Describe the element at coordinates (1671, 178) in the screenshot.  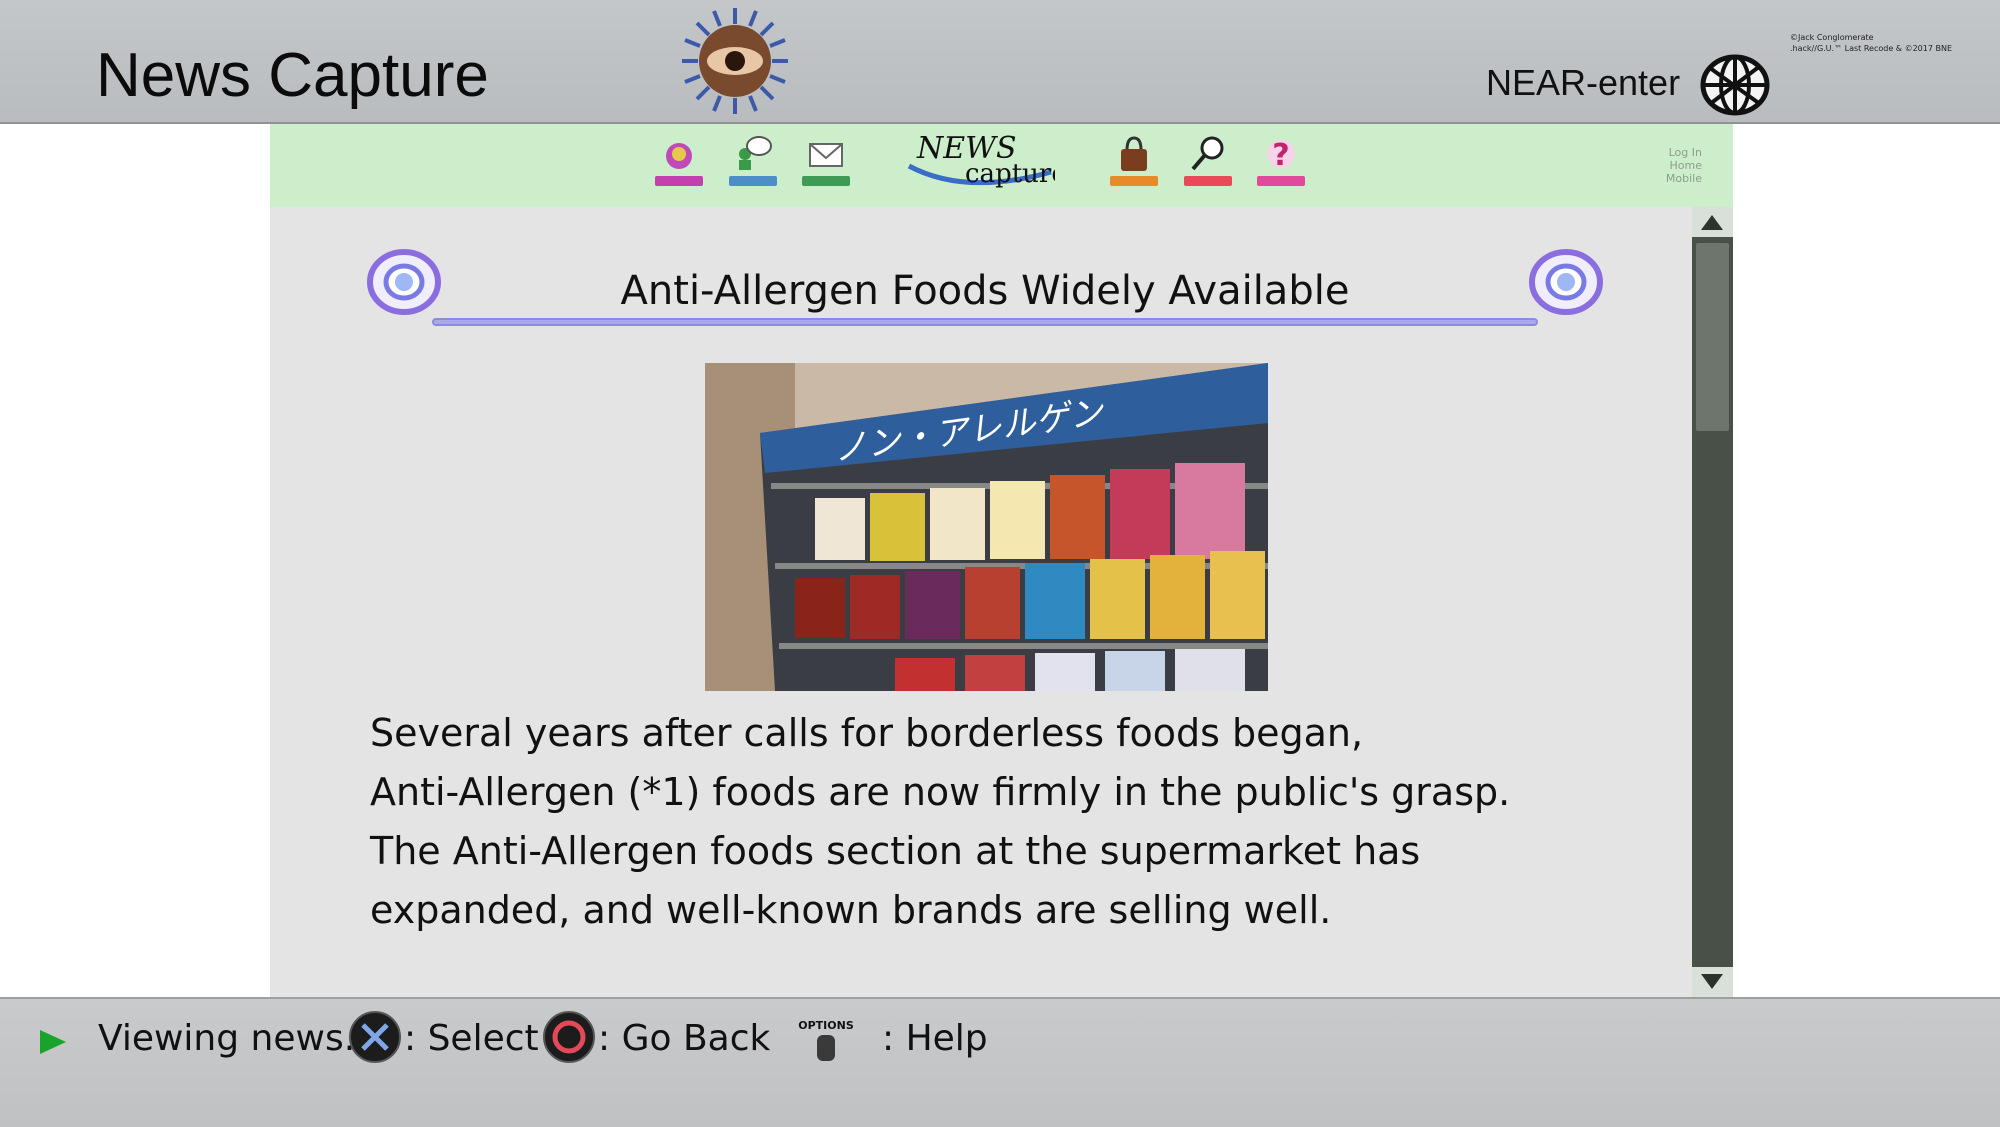
I see `mobile-link: Mobile` at that location.